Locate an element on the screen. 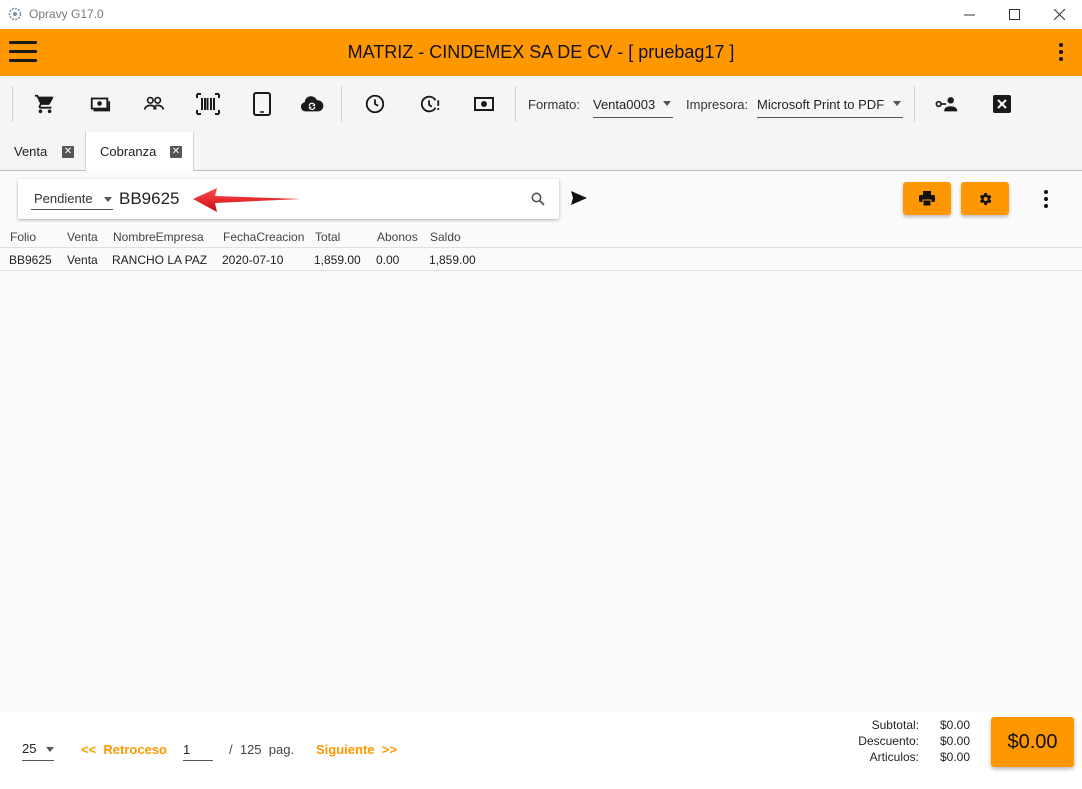  next-page-link: Siguiente >> is located at coordinates (356, 749).